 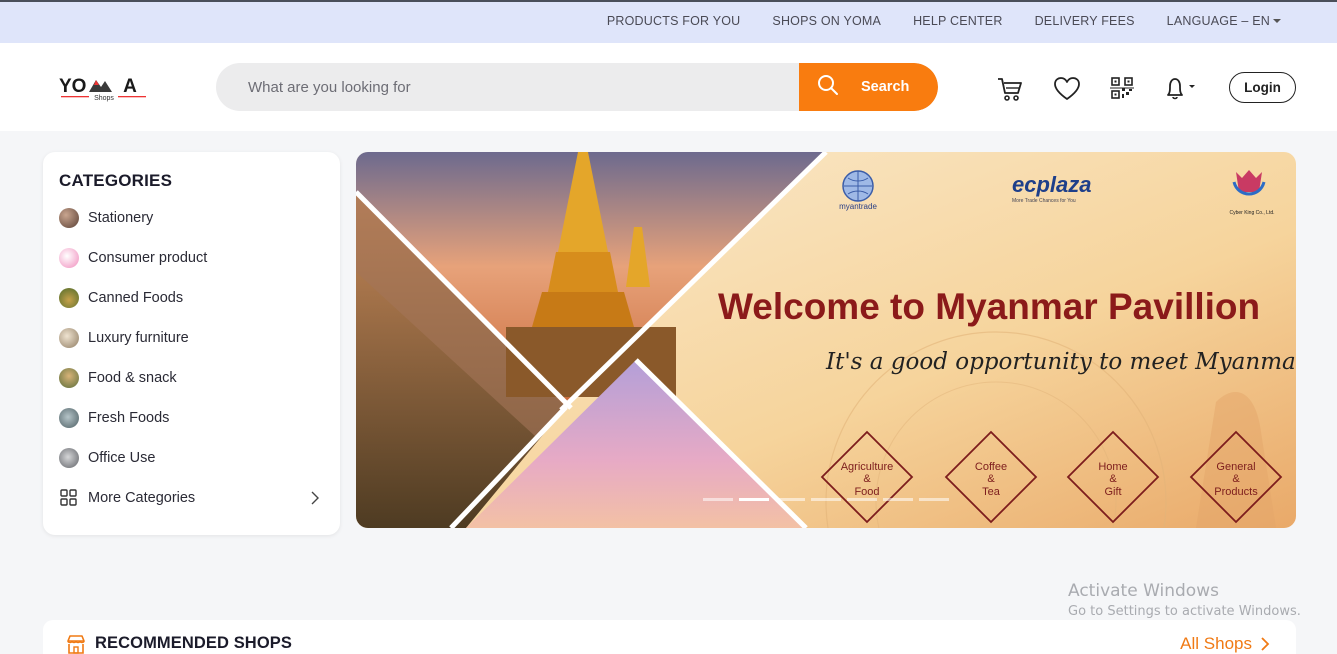 I want to click on all-shops-link: All Shops, so click(x=1225, y=644).